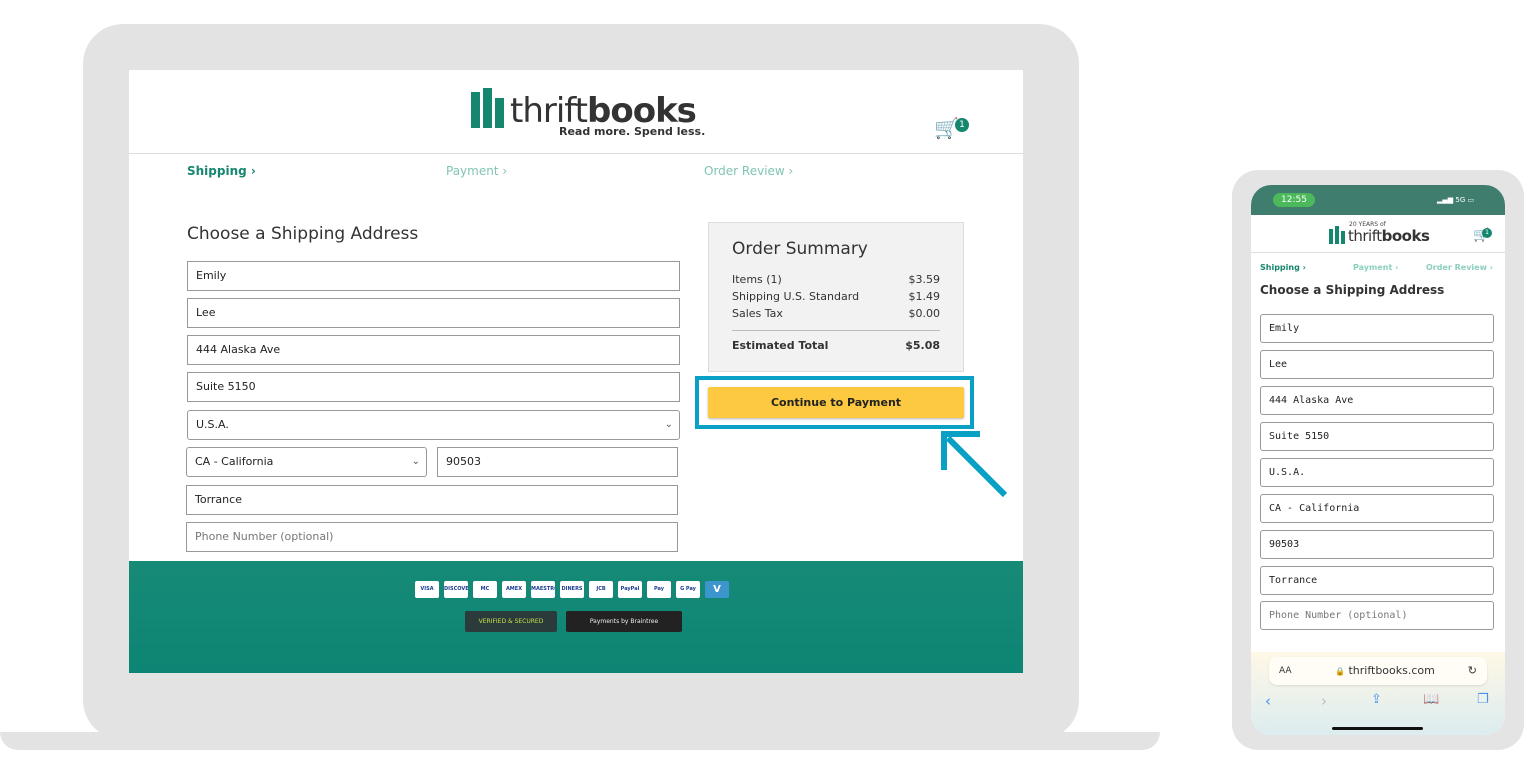 Image resolution: width=1533 pixels, height=771 pixels. I want to click on mobile-field: Suite 5150, so click(1377, 436).